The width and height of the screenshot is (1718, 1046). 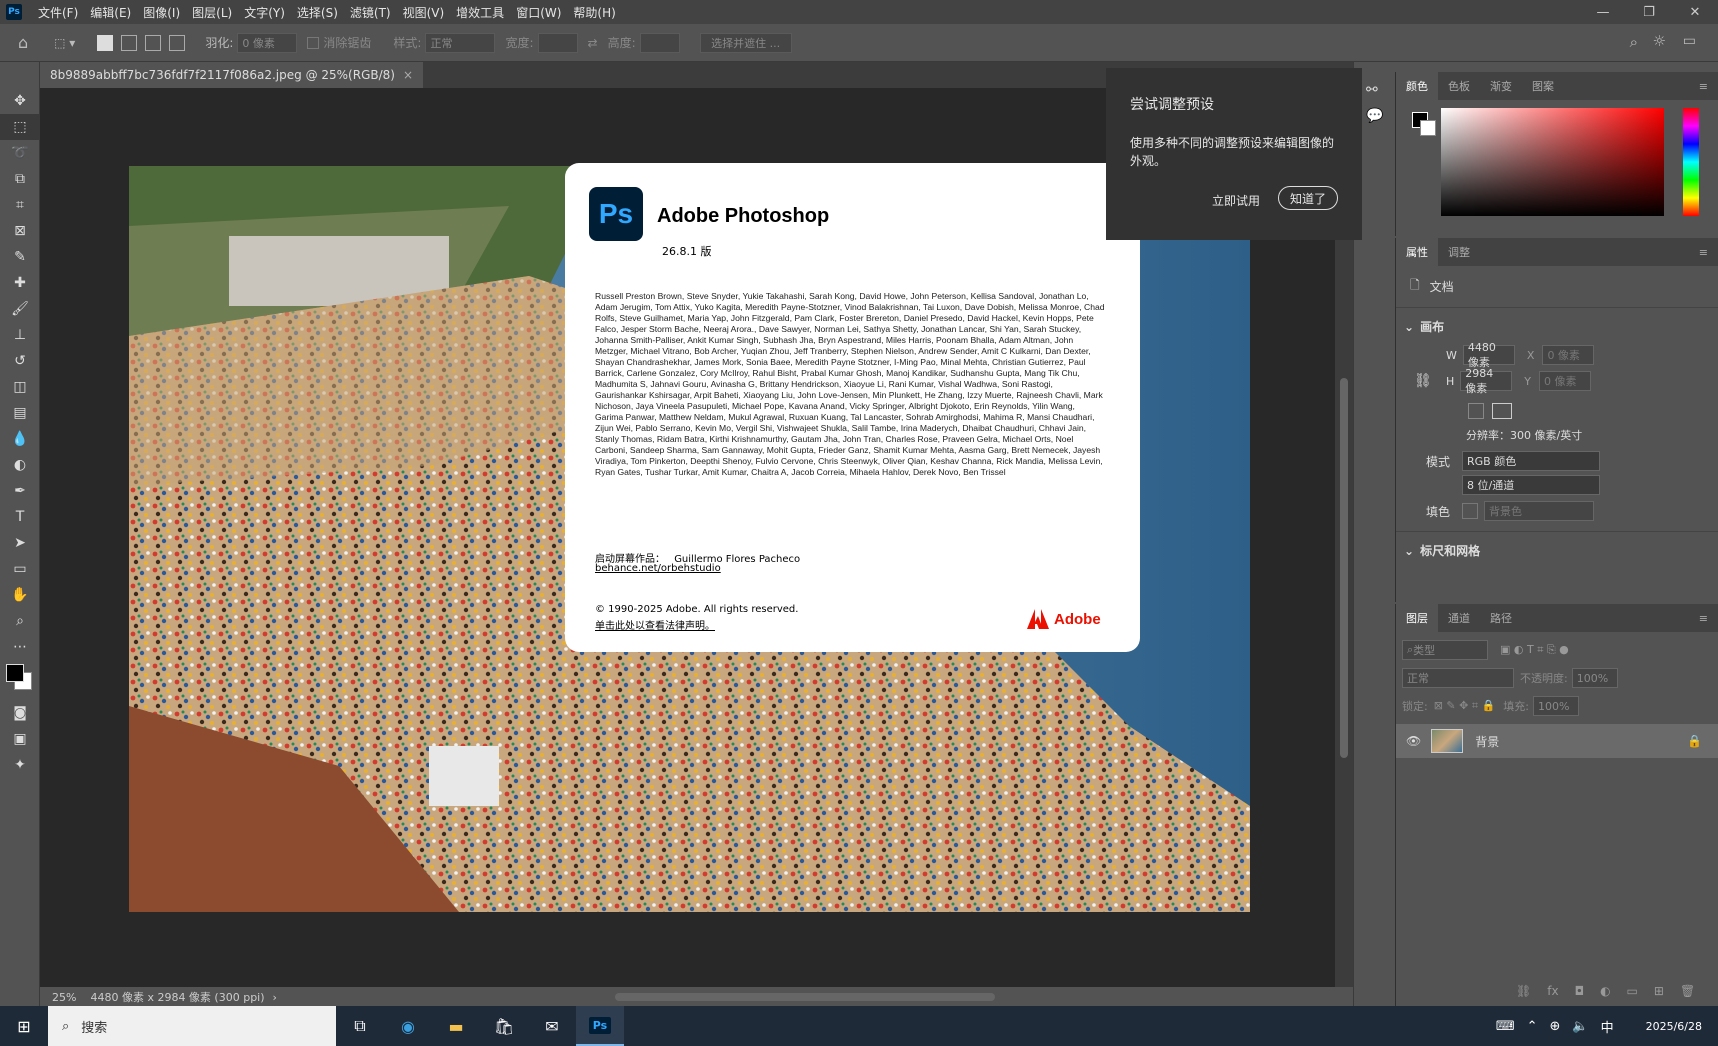 I want to click on generative-icon: ✦, so click(x=20, y=765).